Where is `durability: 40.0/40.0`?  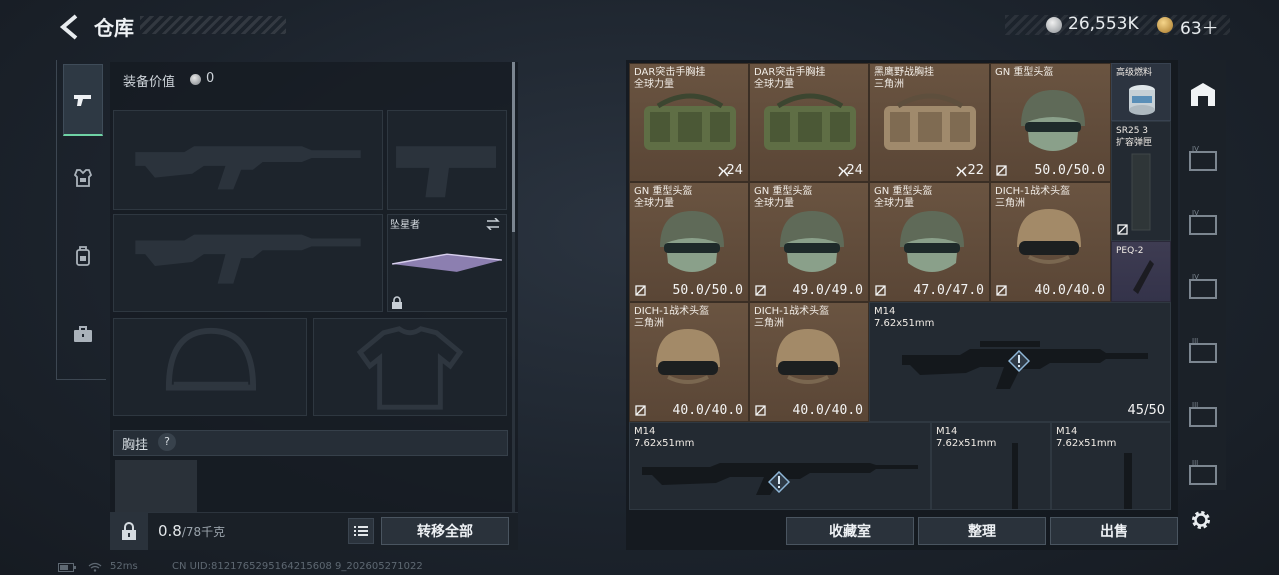 durability: 40.0/40.0 is located at coordinates (707, 410).